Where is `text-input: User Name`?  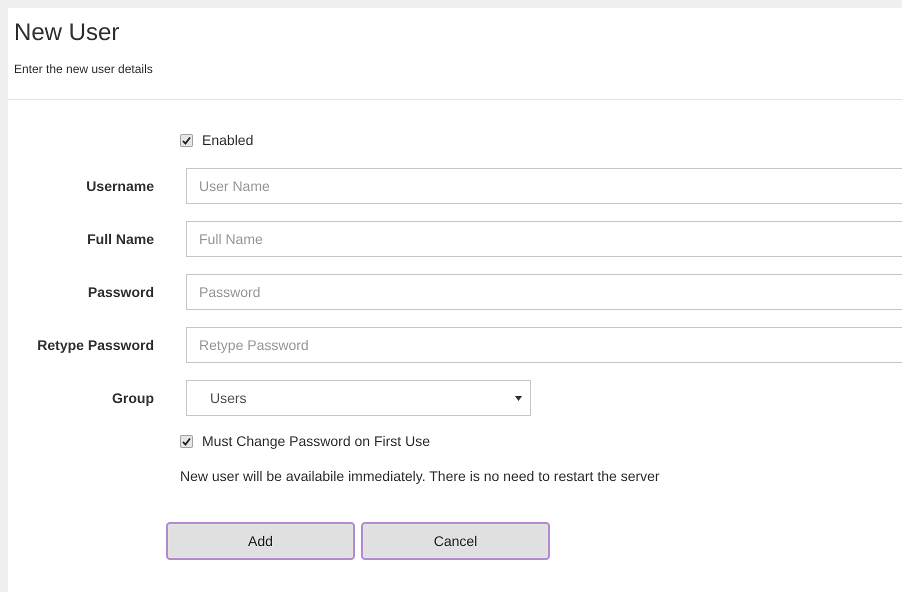
text-input: User Name is located at coordinates (544, 186).